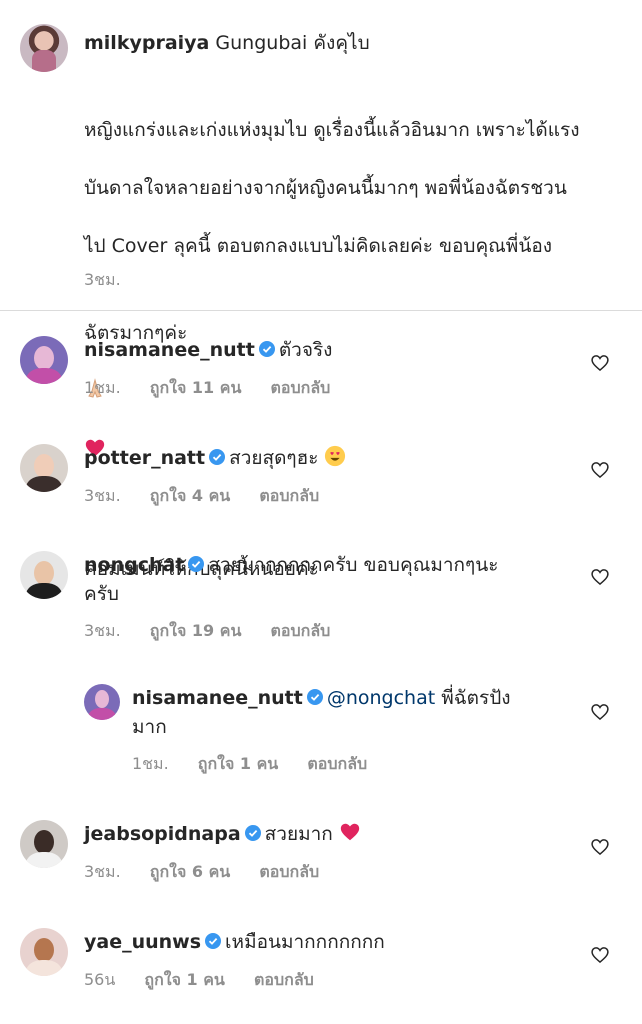 This screenshot has height=1024, width=642. What do you see at coordinates (196, 387) in the screenshot?
I see `likes-count: ถูกใจ 11 คน` at bounding box center [196, 387].